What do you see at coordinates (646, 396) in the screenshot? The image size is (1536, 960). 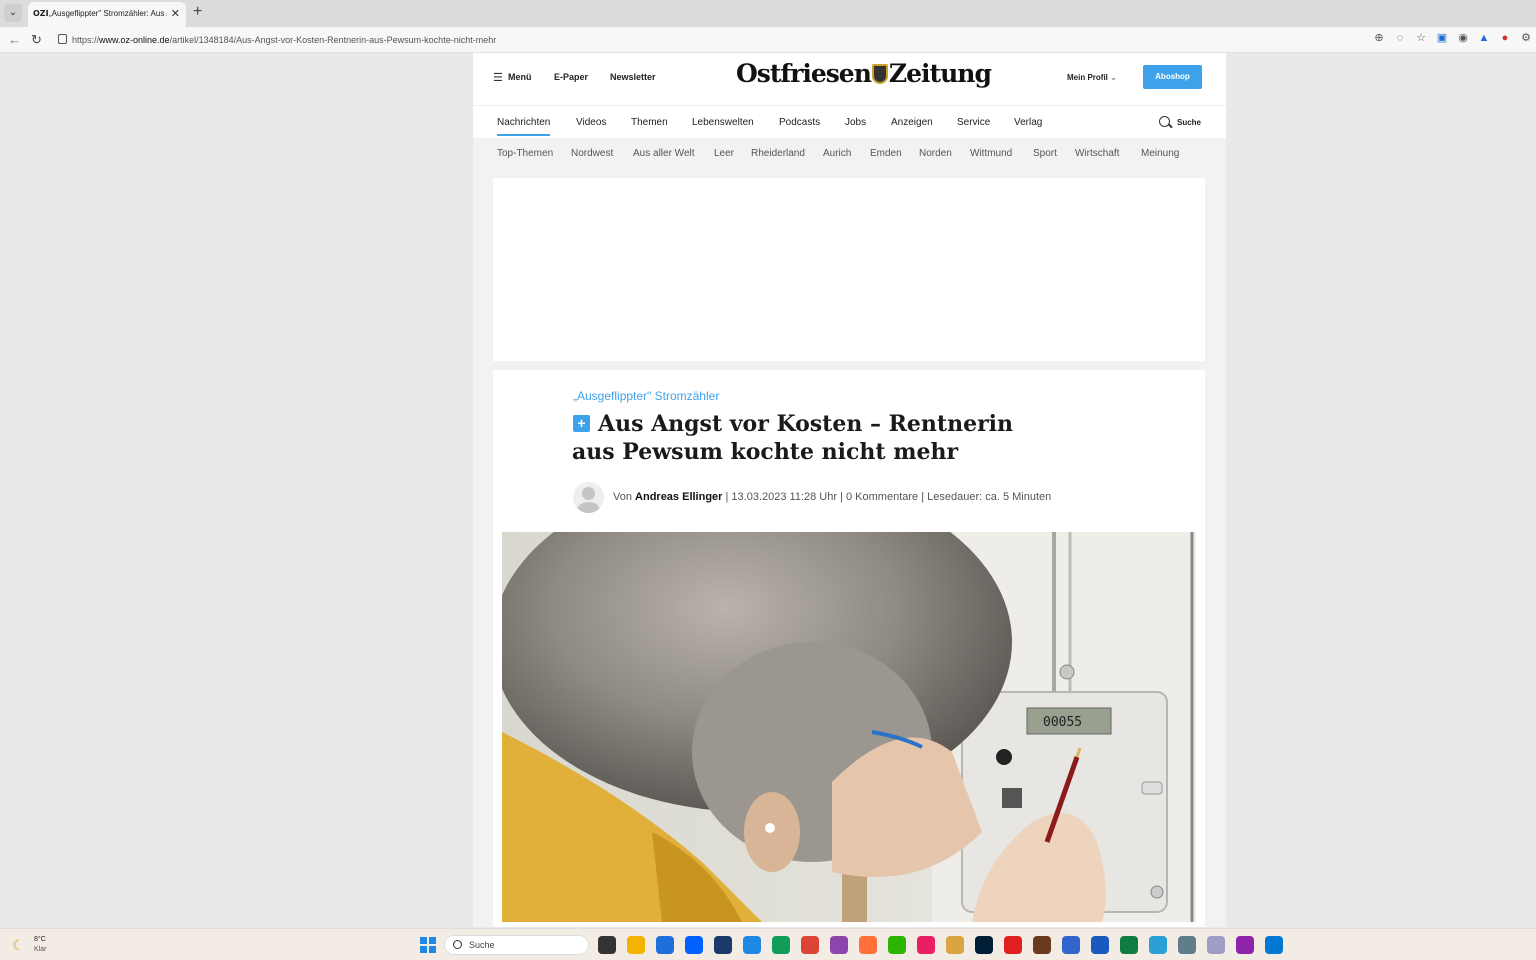 I see `article-kicker: „Ausgeflippter" Stromzähler` at bounding box center [646, 396].